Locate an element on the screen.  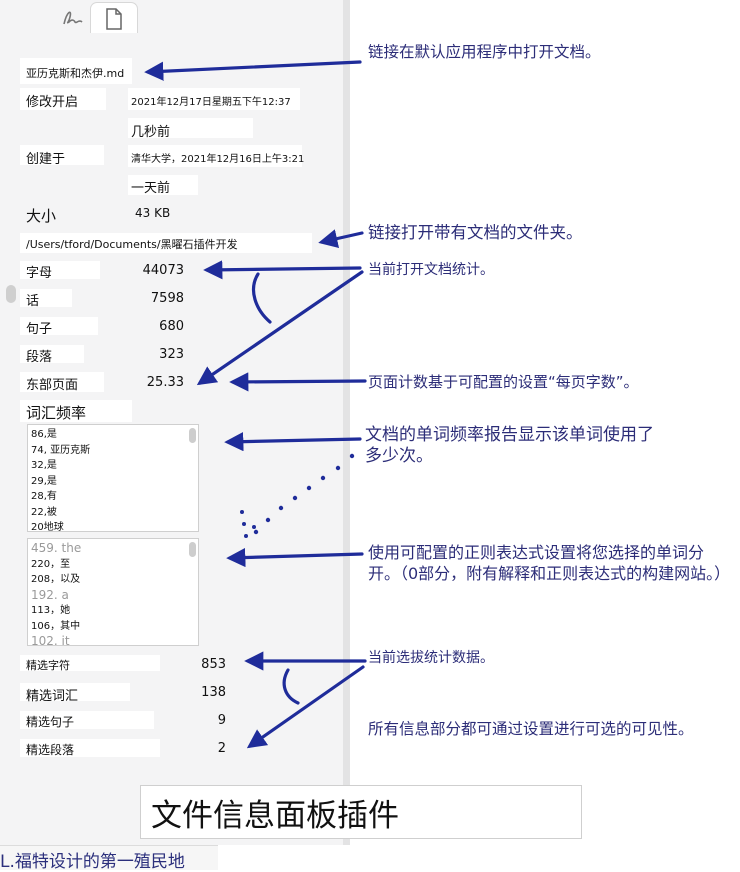
arrow-bracket is located at coordinates (262, 298).